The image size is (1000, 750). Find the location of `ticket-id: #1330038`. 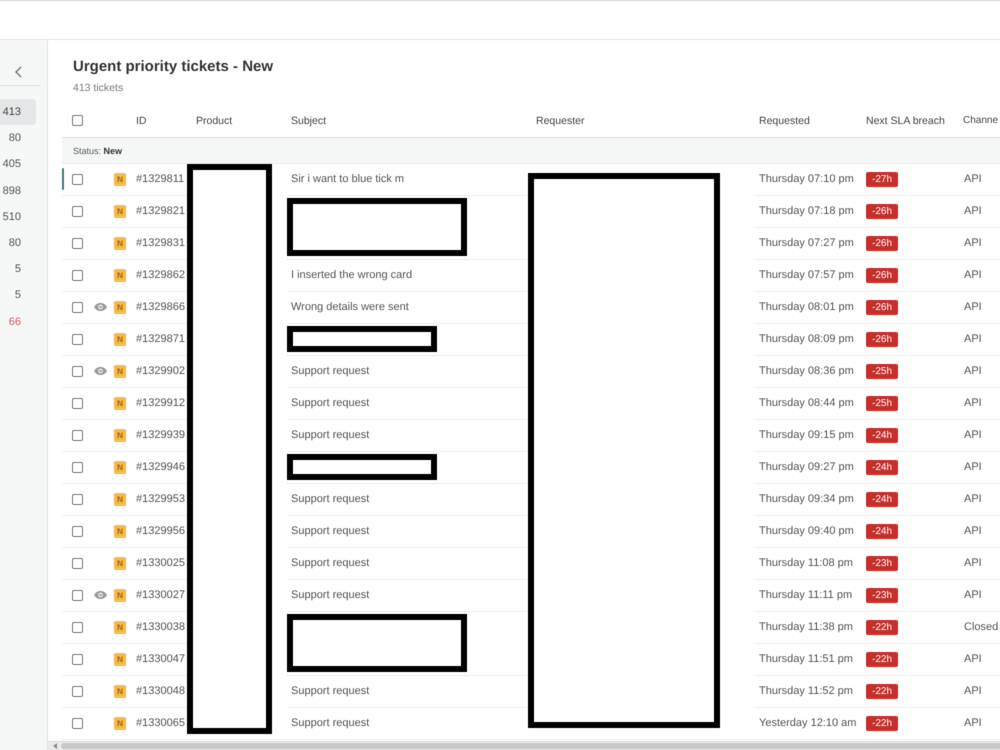

ticket-id: #1330038 is located at coordinates (160, 627).